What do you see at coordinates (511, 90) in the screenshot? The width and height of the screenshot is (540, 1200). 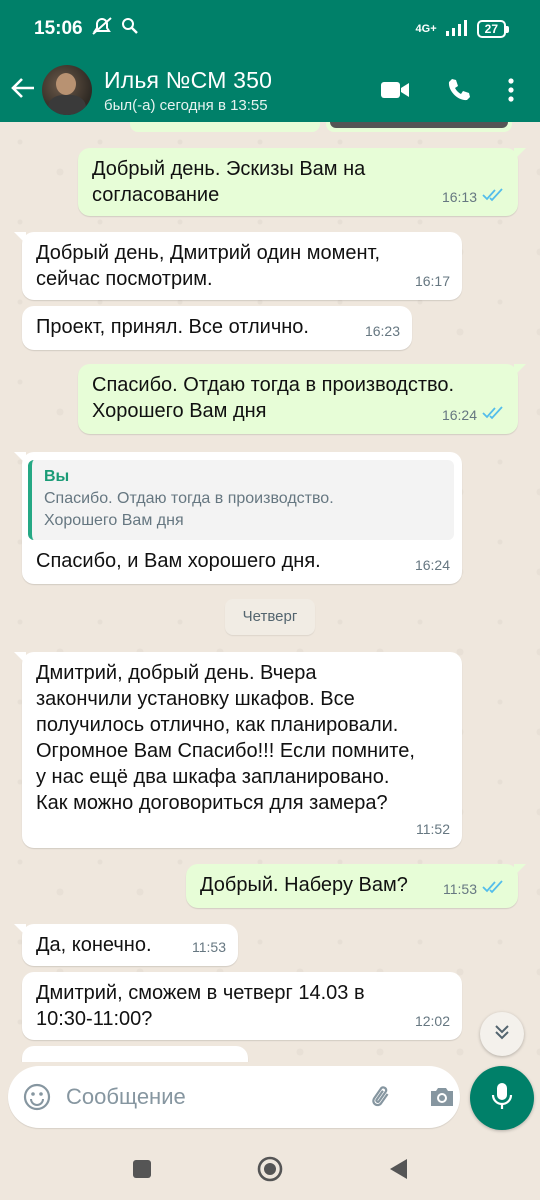 I see `more-vert-icon` at bounding box center [511, 90].